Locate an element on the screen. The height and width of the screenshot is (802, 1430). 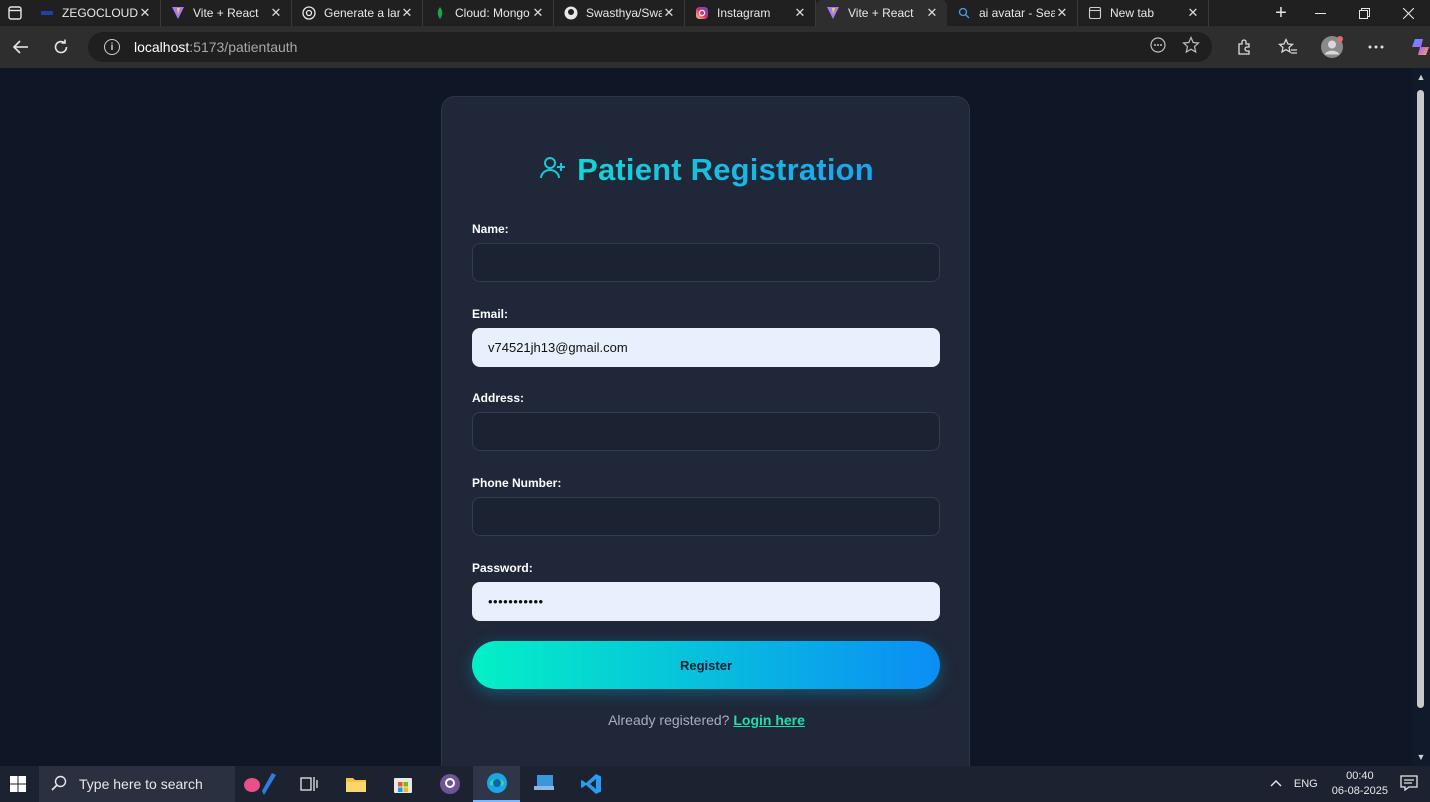
browser-tab: Instagram ✕ is located at coordinates (750, 13).